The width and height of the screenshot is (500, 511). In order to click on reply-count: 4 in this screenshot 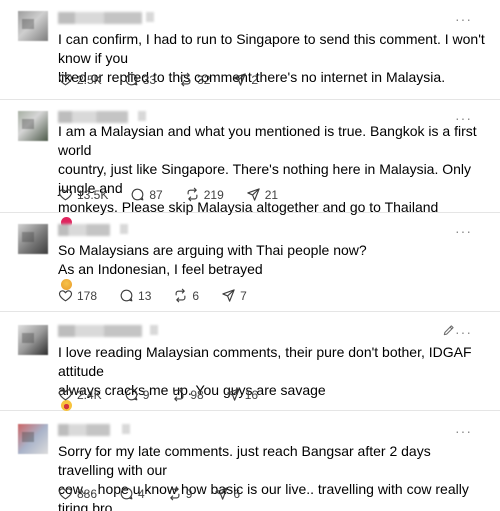, I will do `click(141, 493)`.